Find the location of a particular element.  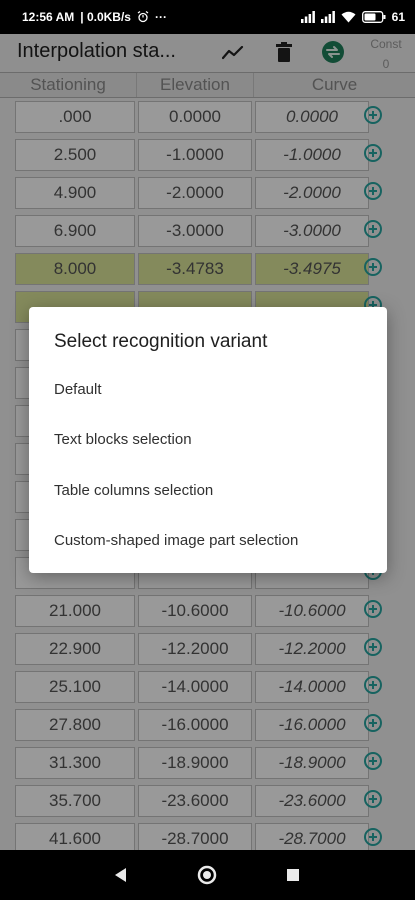

recents-icon is located at coordinates (293, 875).